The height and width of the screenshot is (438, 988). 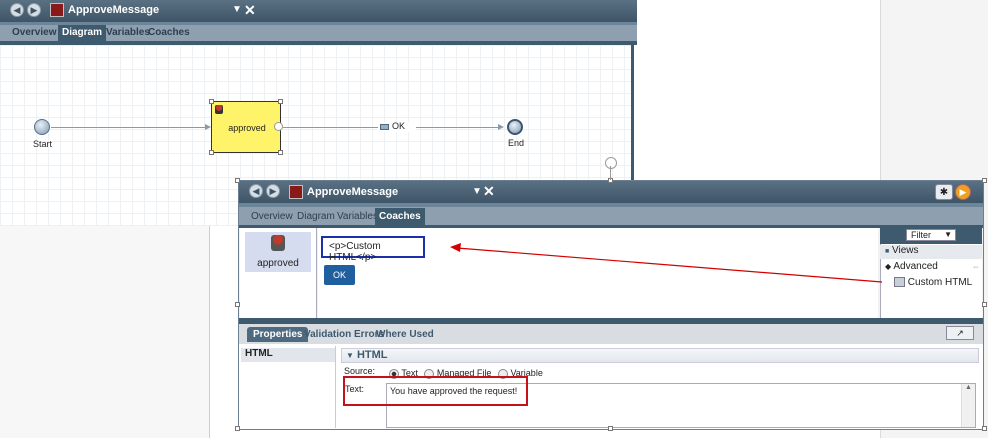 What do you see at coordinates (915, 266) in the screenshot?
I see `advanced-label: Advanced` at bounding box center [915, 266].